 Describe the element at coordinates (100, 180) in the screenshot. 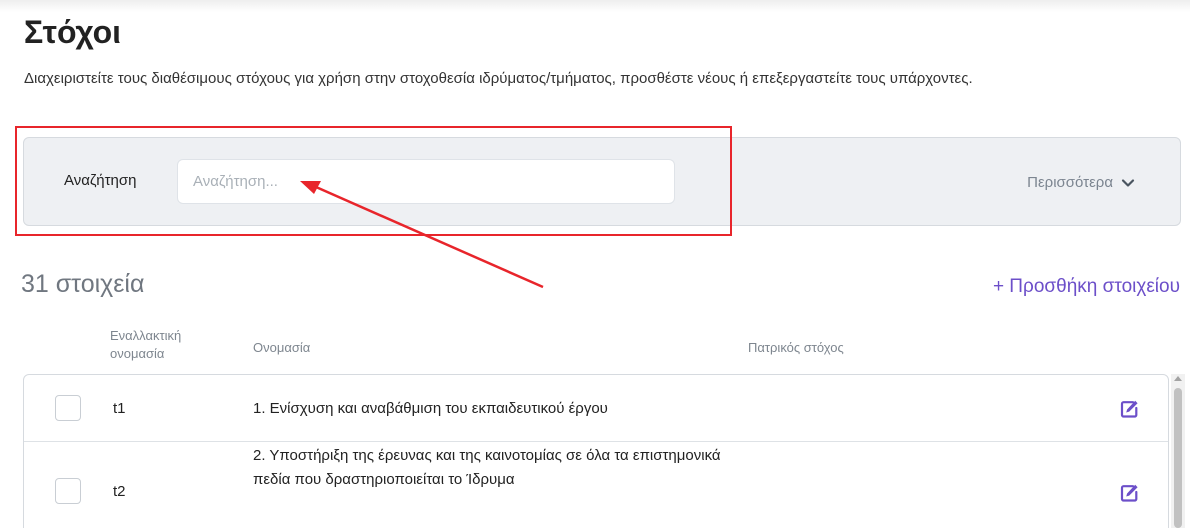

I see `search-label: Αναζήτηση` at that location.